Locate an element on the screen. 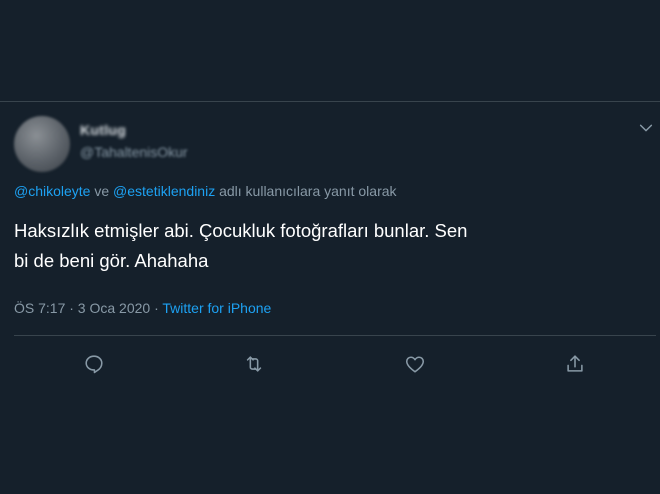 The width and height of the screenshot is (660, 494). like-icon is located at coordinates (415, 364).